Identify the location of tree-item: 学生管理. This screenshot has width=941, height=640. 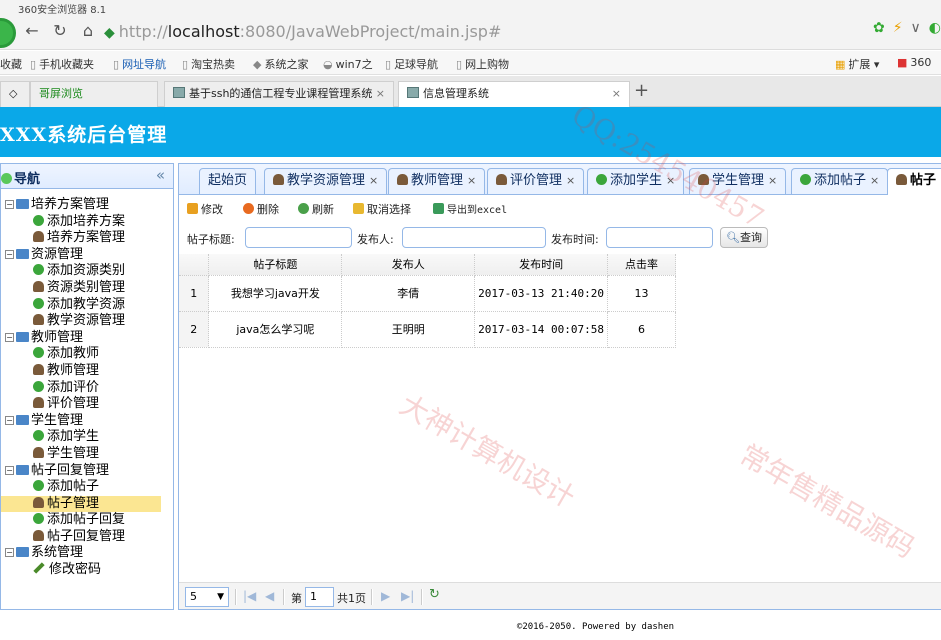
(87, 454).